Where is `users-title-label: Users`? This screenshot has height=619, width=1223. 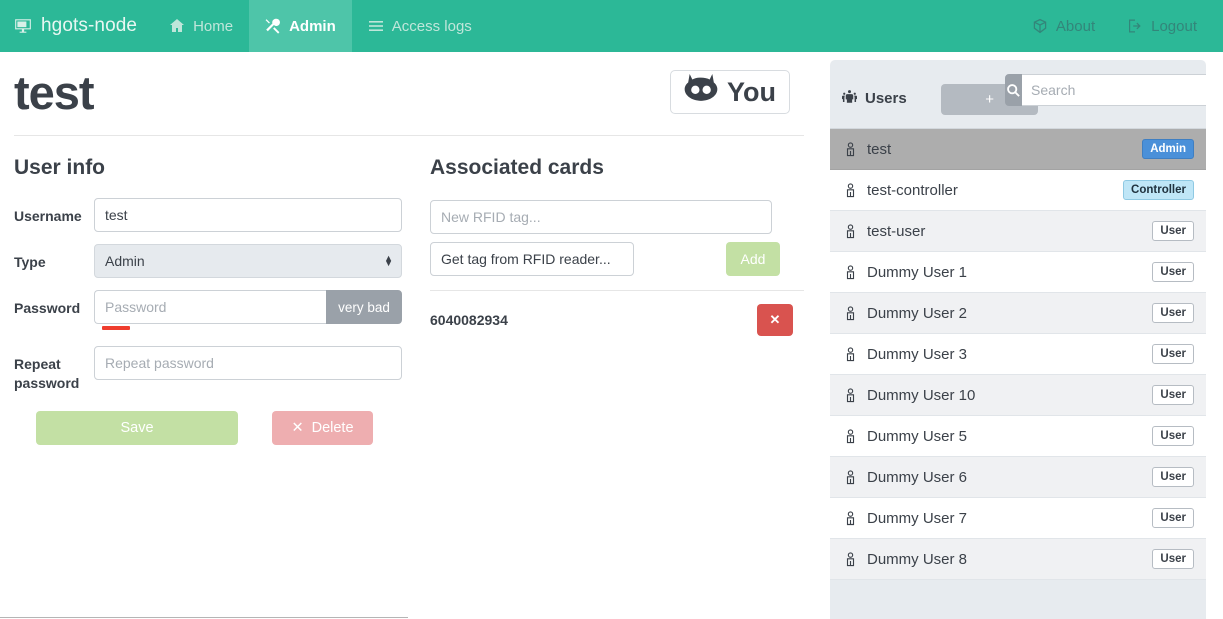 users-title-label: Users is located at coordinates (886, 98).